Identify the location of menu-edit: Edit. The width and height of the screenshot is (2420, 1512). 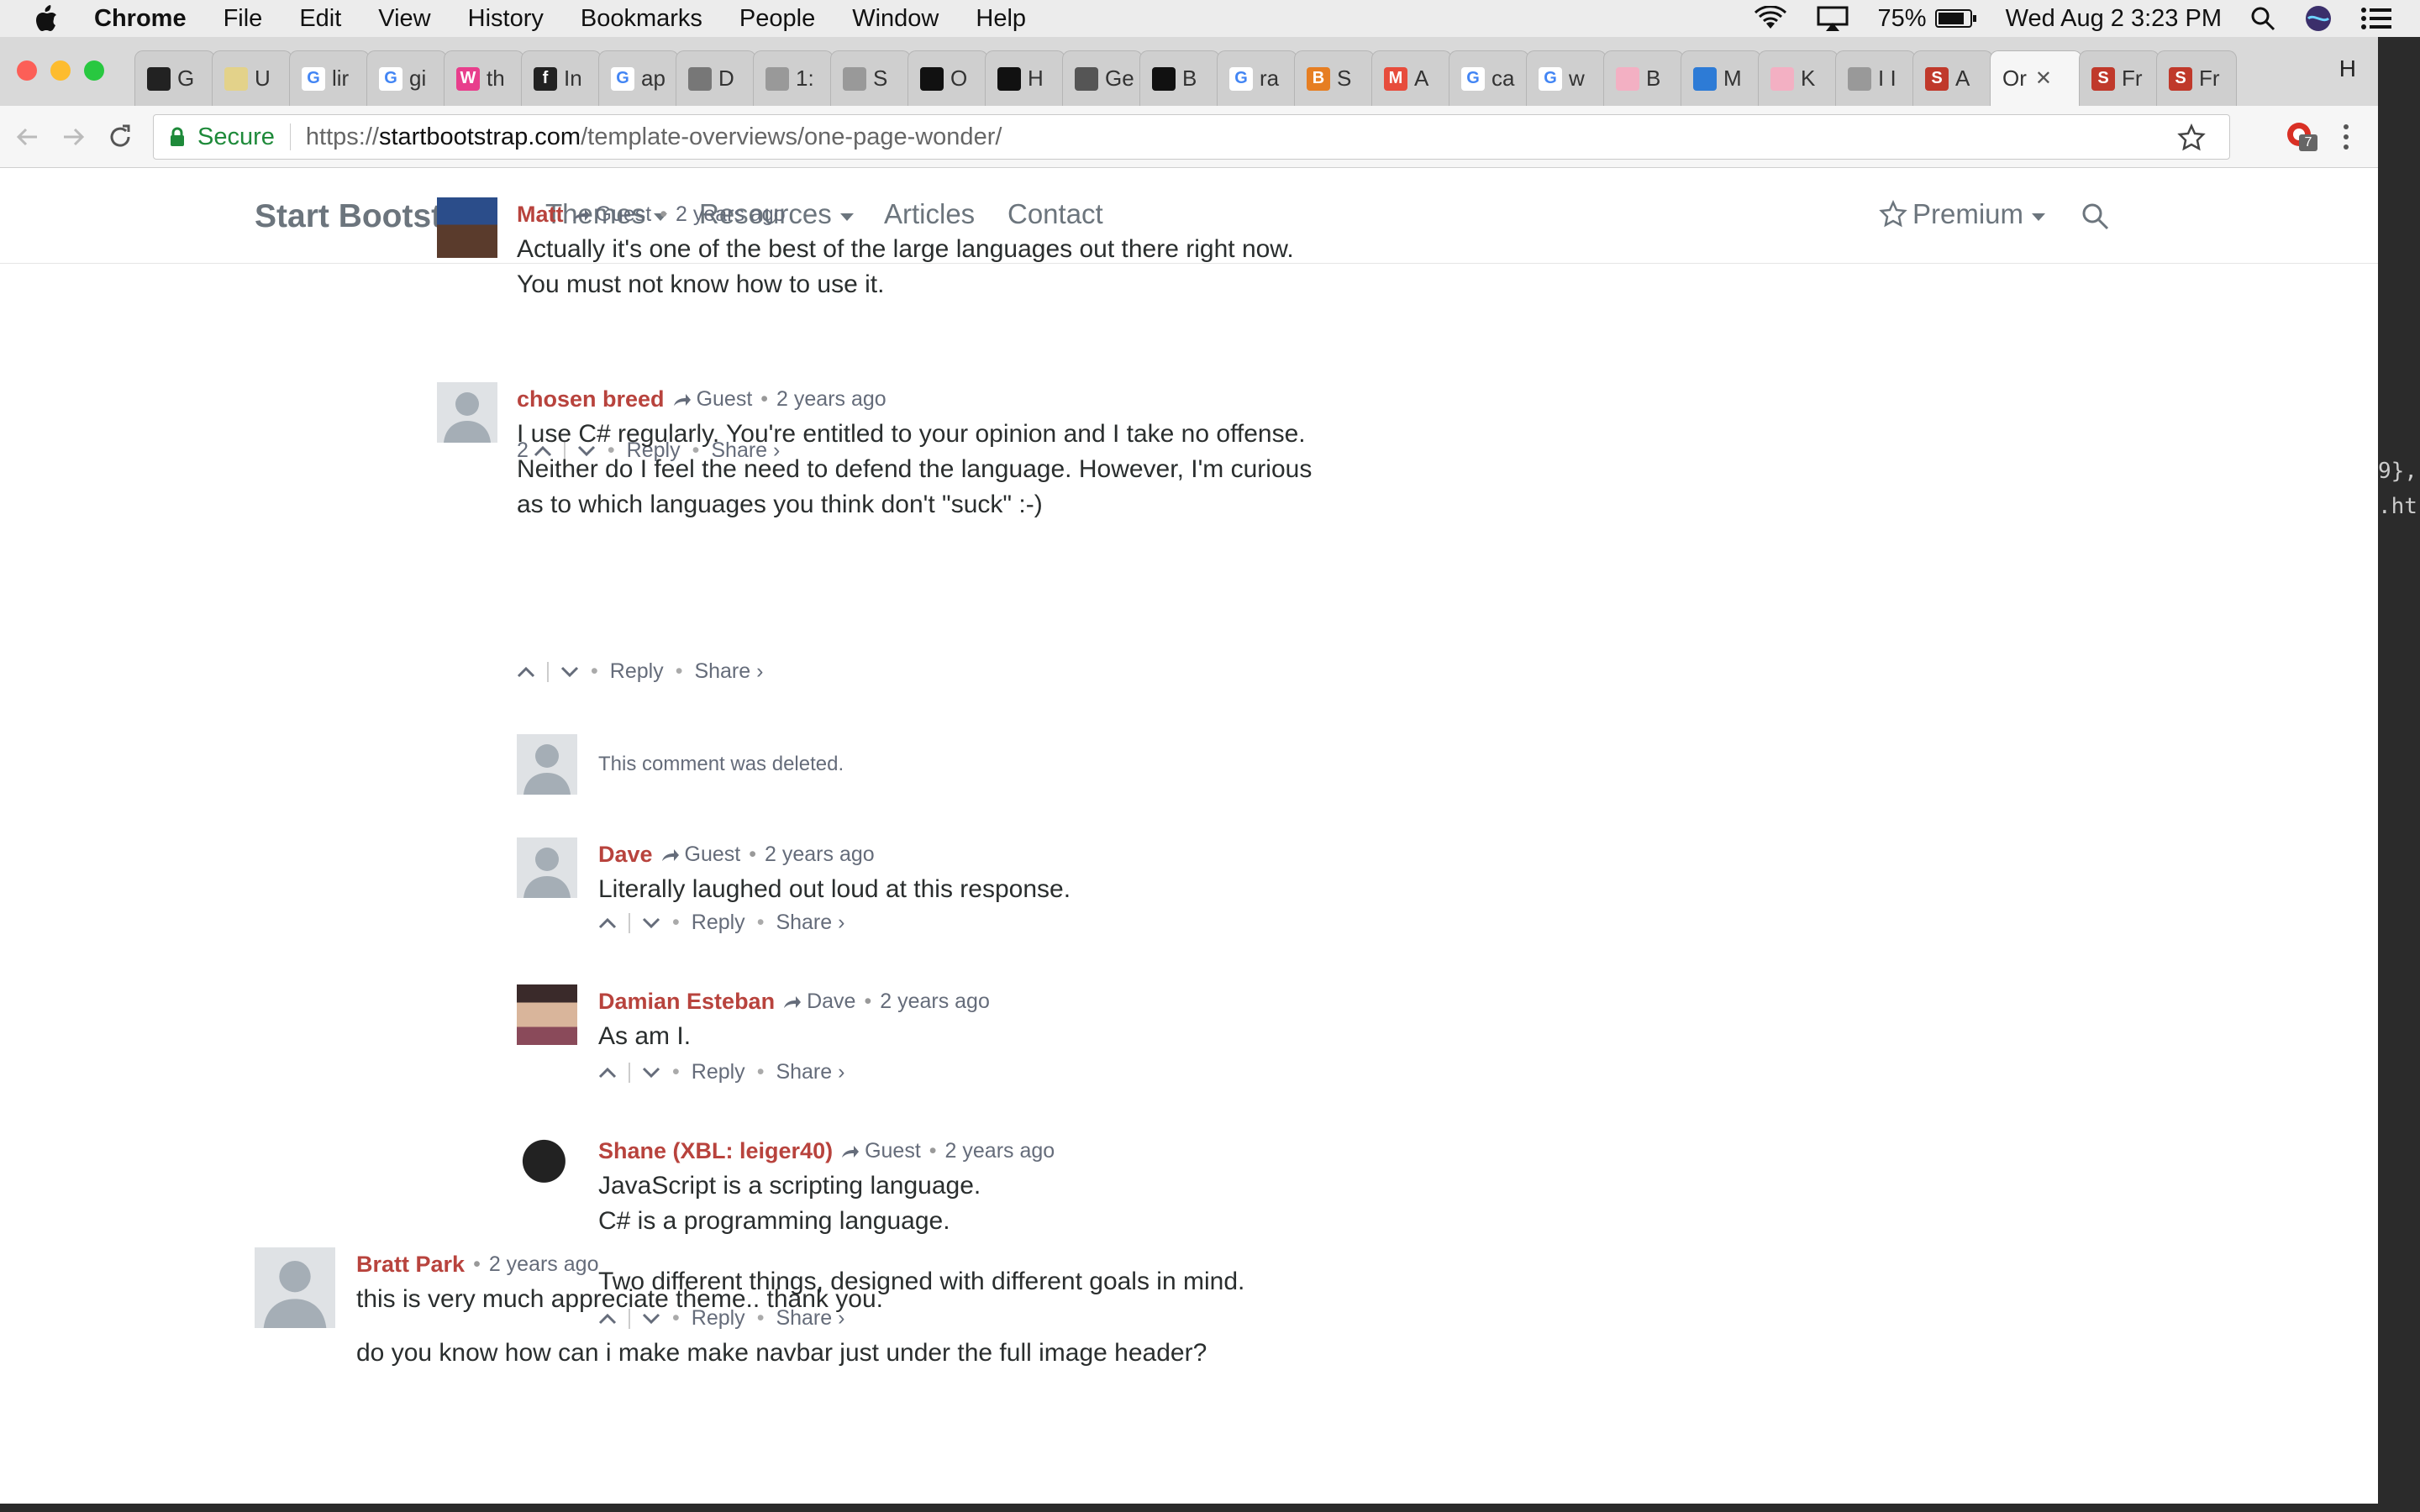
(320, 19).